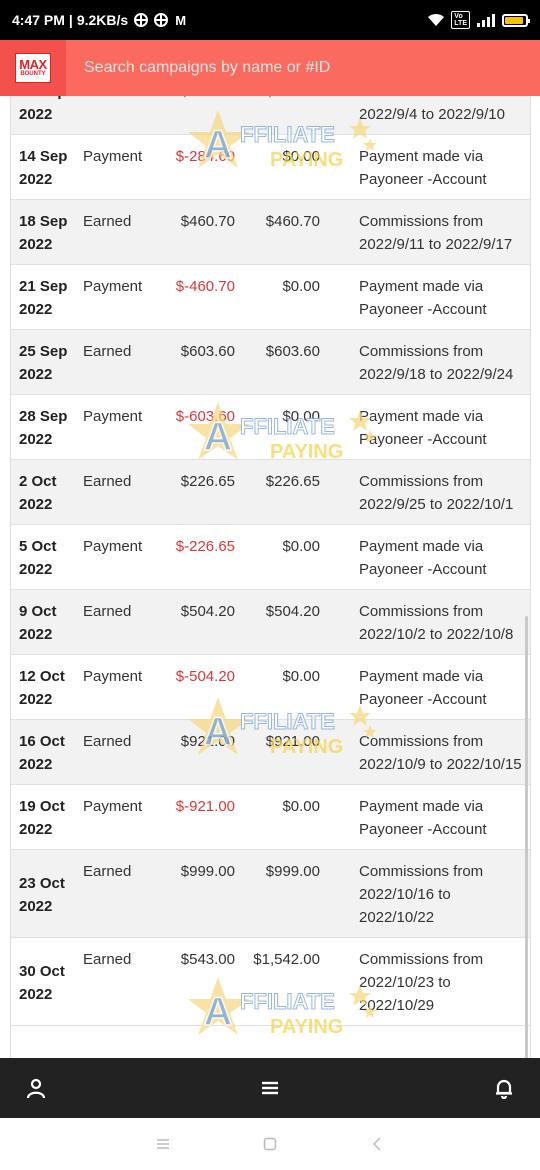  Describe the element at coordinates (47, 752) in the screenshot. I see `payment-date: 16 Oct 2022` at that location.